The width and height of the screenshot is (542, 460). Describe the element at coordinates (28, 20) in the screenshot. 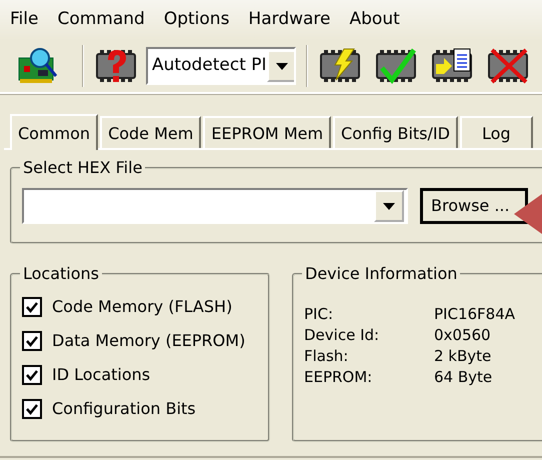

I see `menu-item: File` at that location.